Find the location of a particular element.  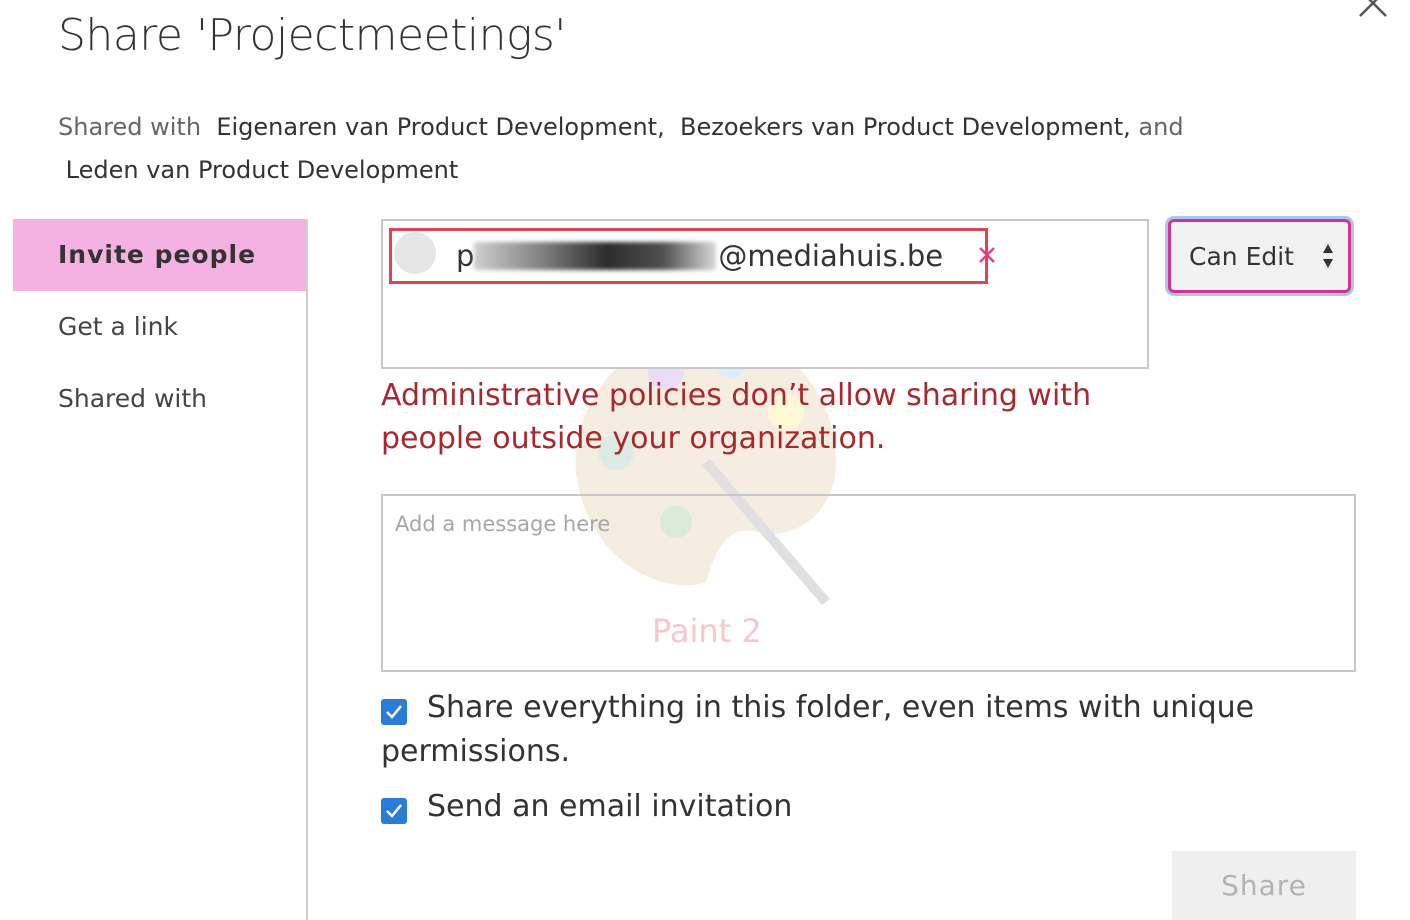

recipient-email: p @mediahuis.be is located at coordinates (699, 256).